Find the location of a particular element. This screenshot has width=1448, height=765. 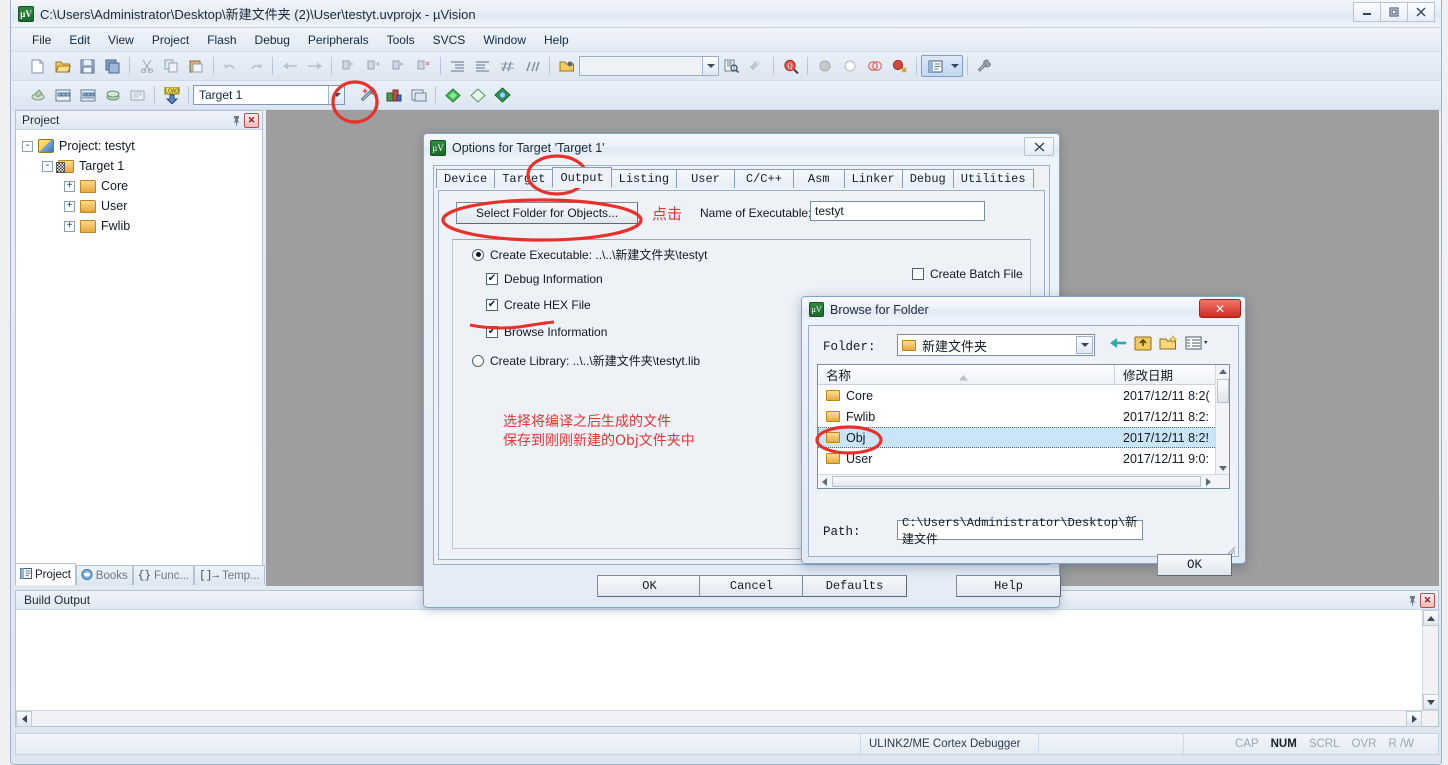

resize-grip-icon is located at coordinates (1229, 548).